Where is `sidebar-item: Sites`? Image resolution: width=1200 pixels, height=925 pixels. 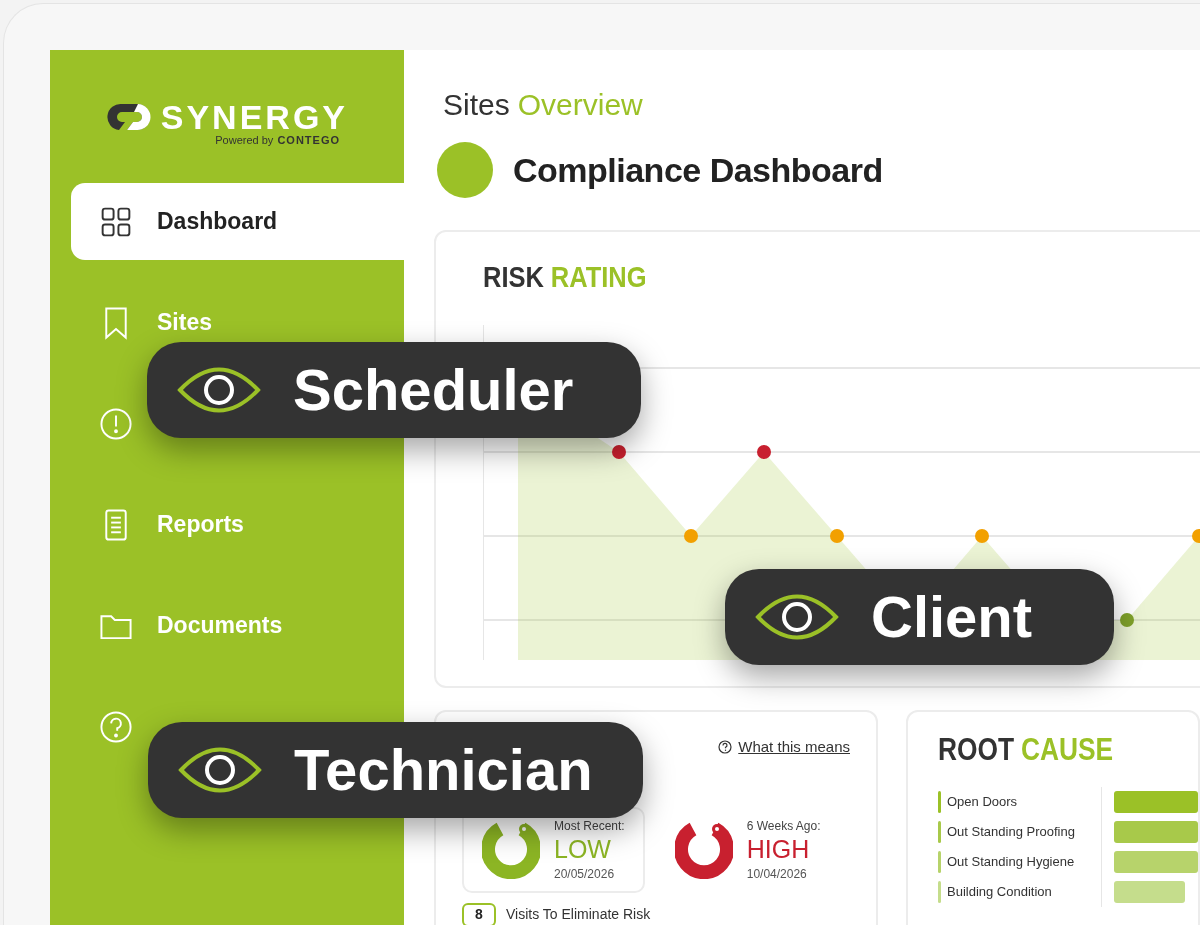 sidebar-item: Sites is located at coordinates (155, 322).